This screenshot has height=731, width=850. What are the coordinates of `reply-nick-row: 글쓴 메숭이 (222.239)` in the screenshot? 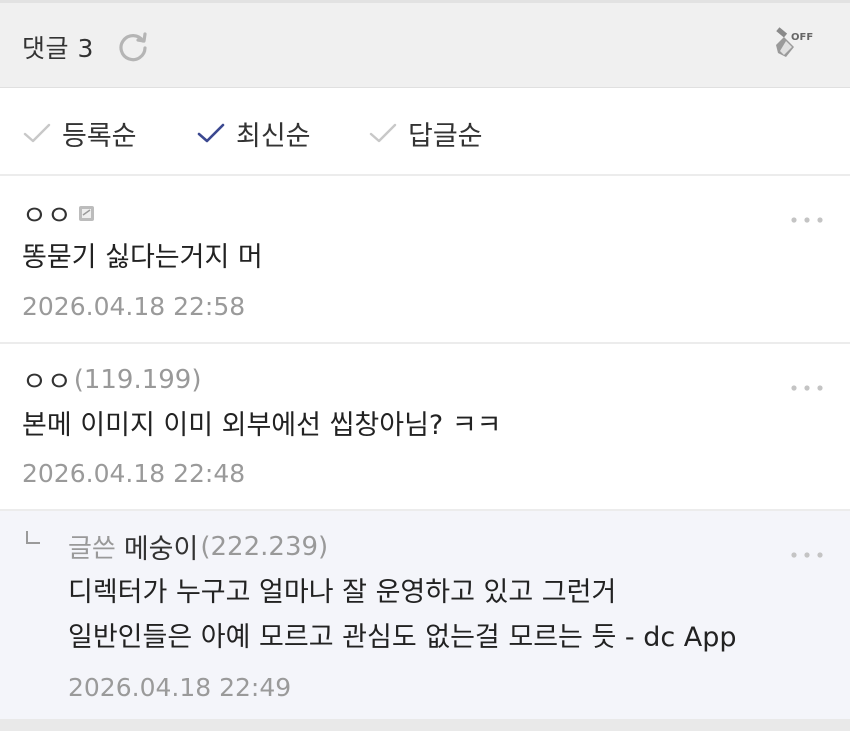 It's located at (198, 546).